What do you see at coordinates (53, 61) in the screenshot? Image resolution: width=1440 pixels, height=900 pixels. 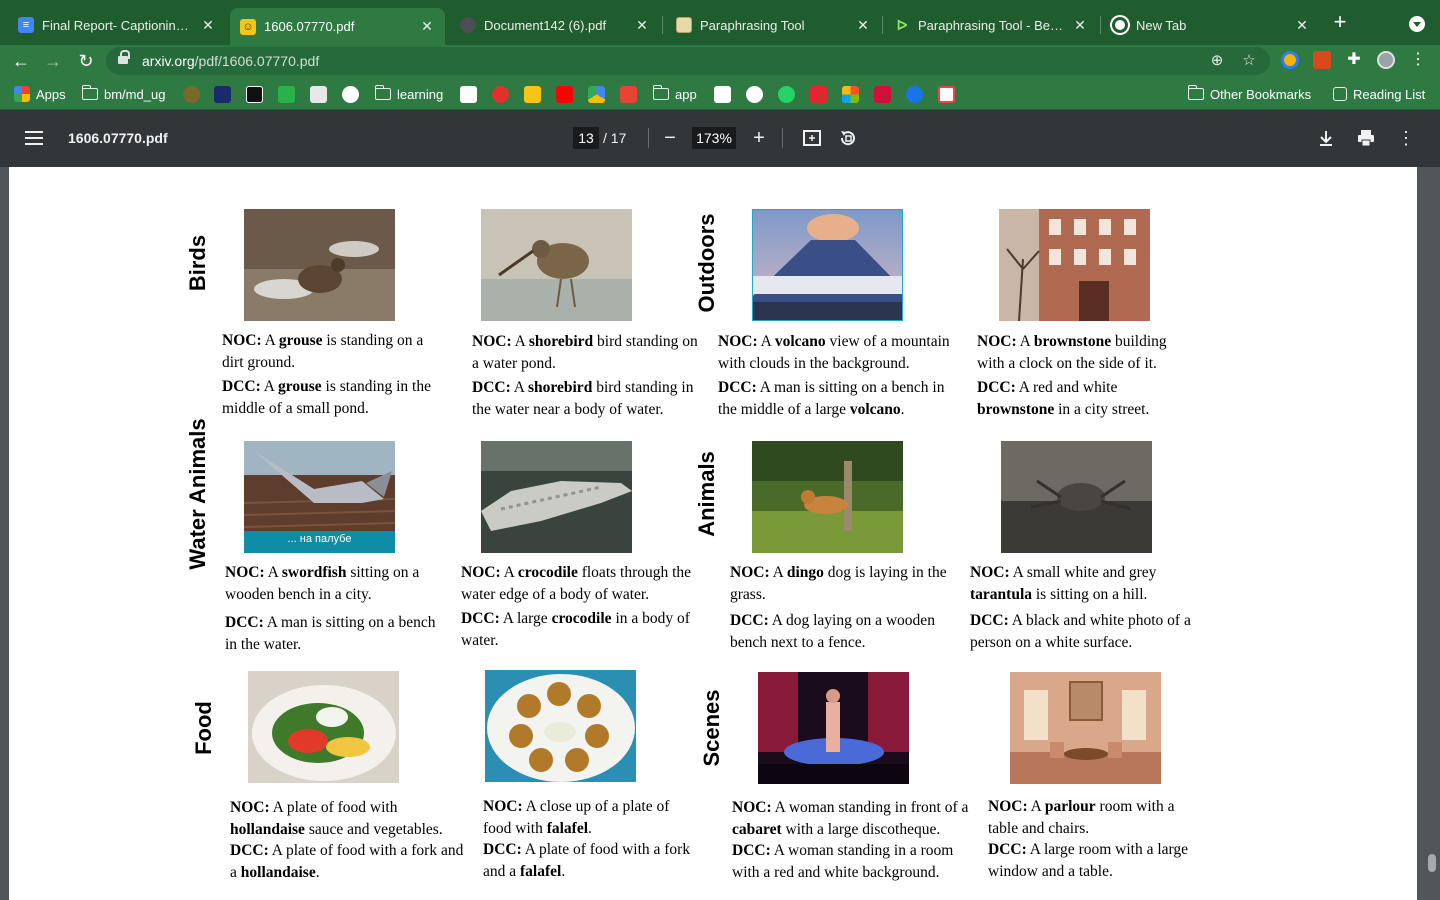 I see `forward-arrow-icon: →` at bounding box center [53, 61].